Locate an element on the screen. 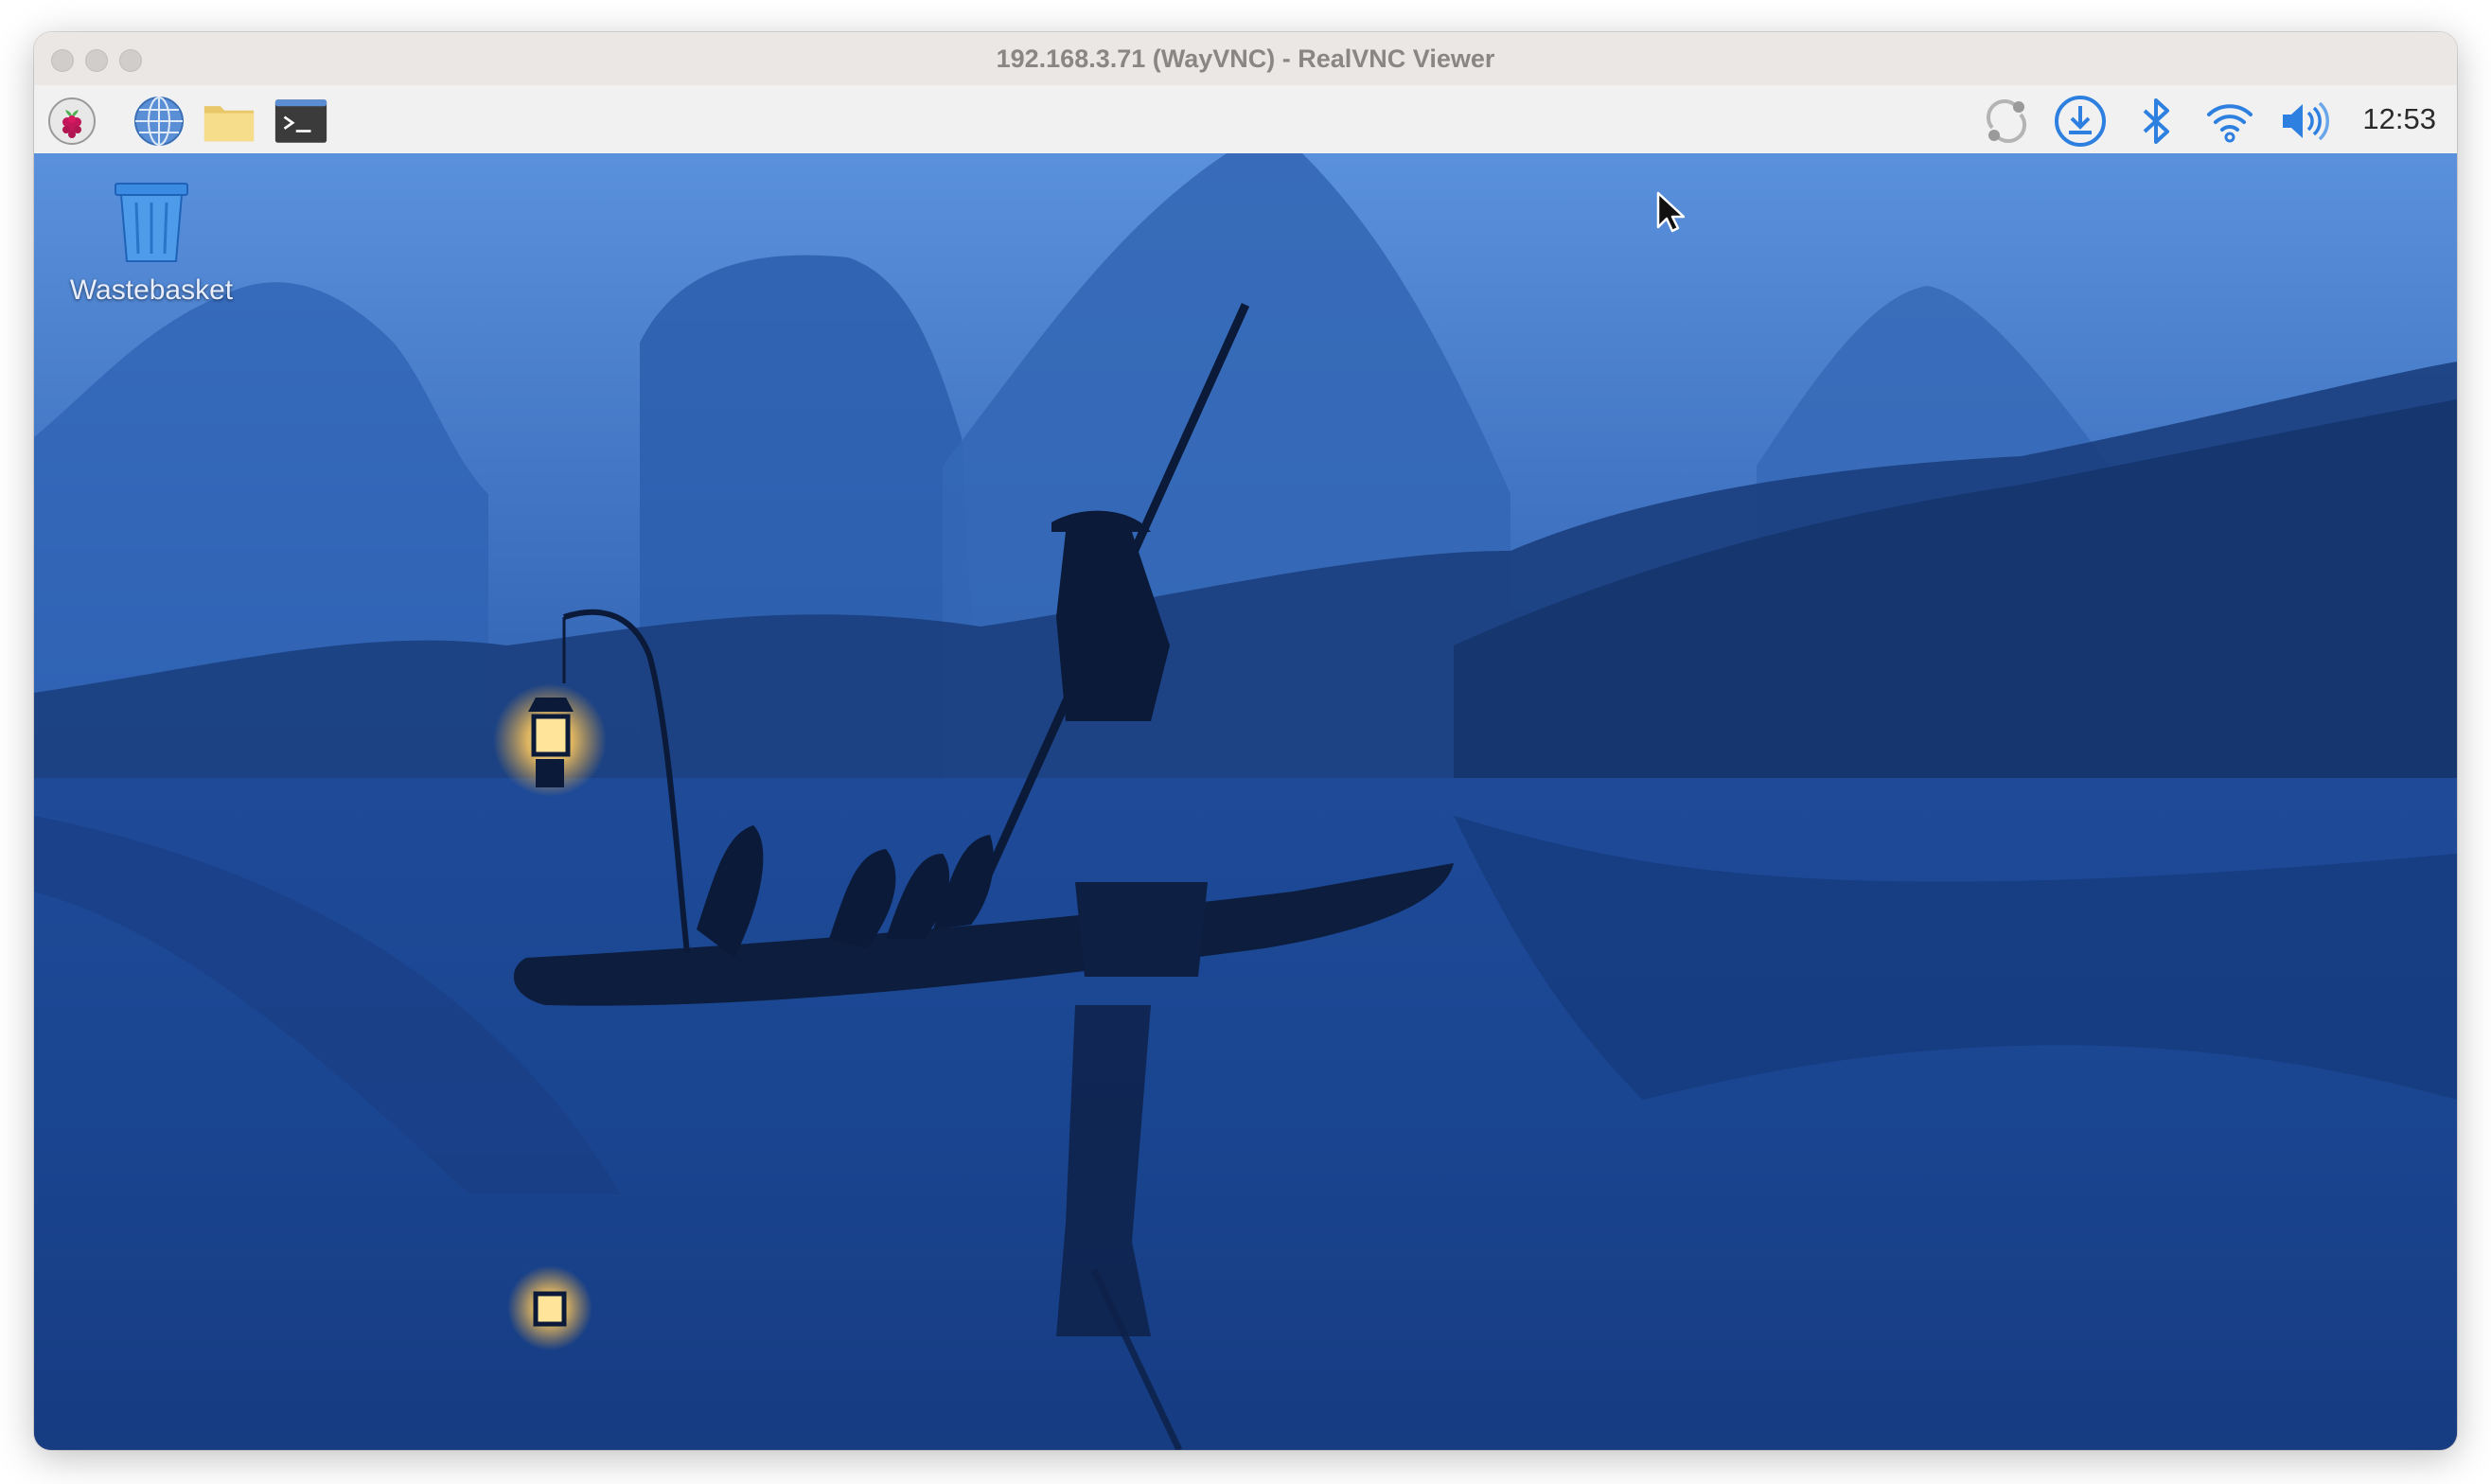 This screenshot has width=2491, height=1484. bluetooth-icon is located at coordinates (2155, 121).